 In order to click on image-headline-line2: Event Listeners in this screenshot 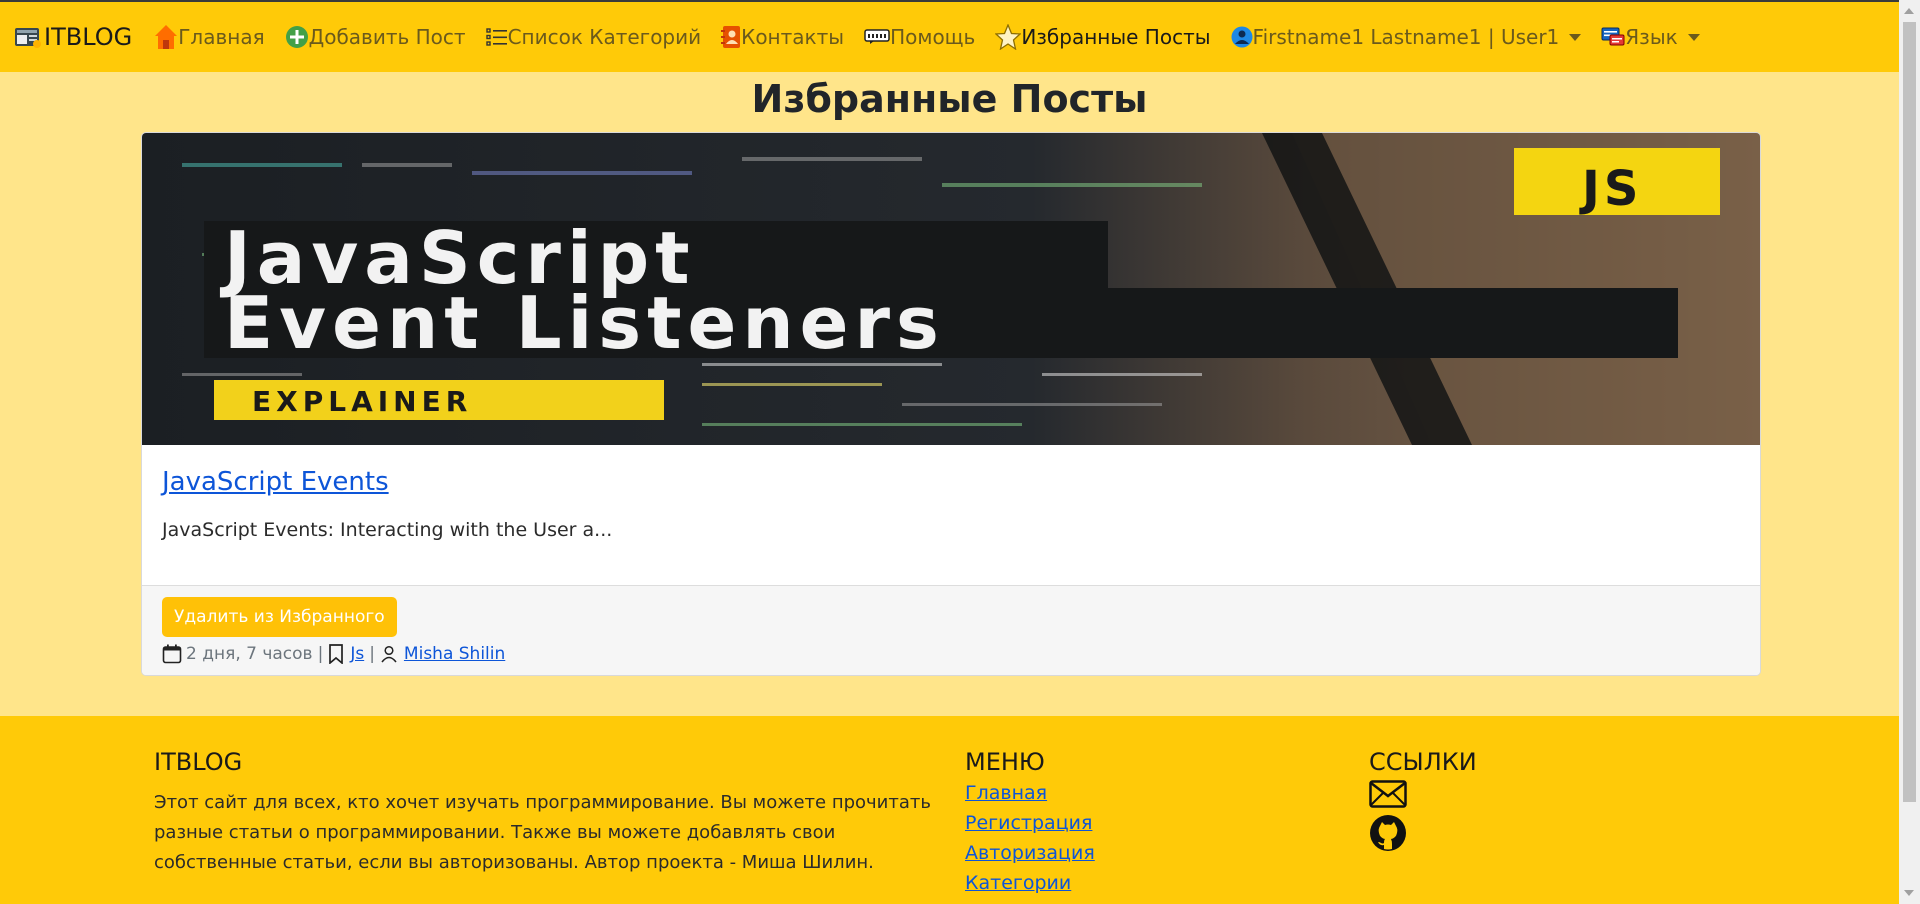, I will do `click(584, 323)`.